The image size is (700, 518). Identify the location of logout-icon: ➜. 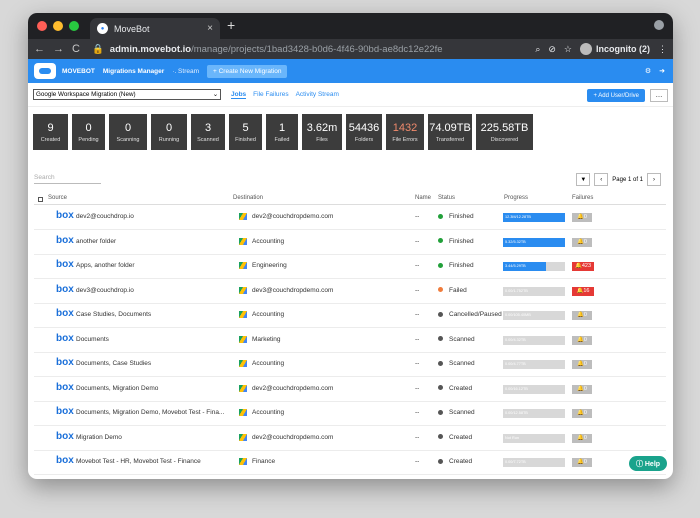
(662, 71).